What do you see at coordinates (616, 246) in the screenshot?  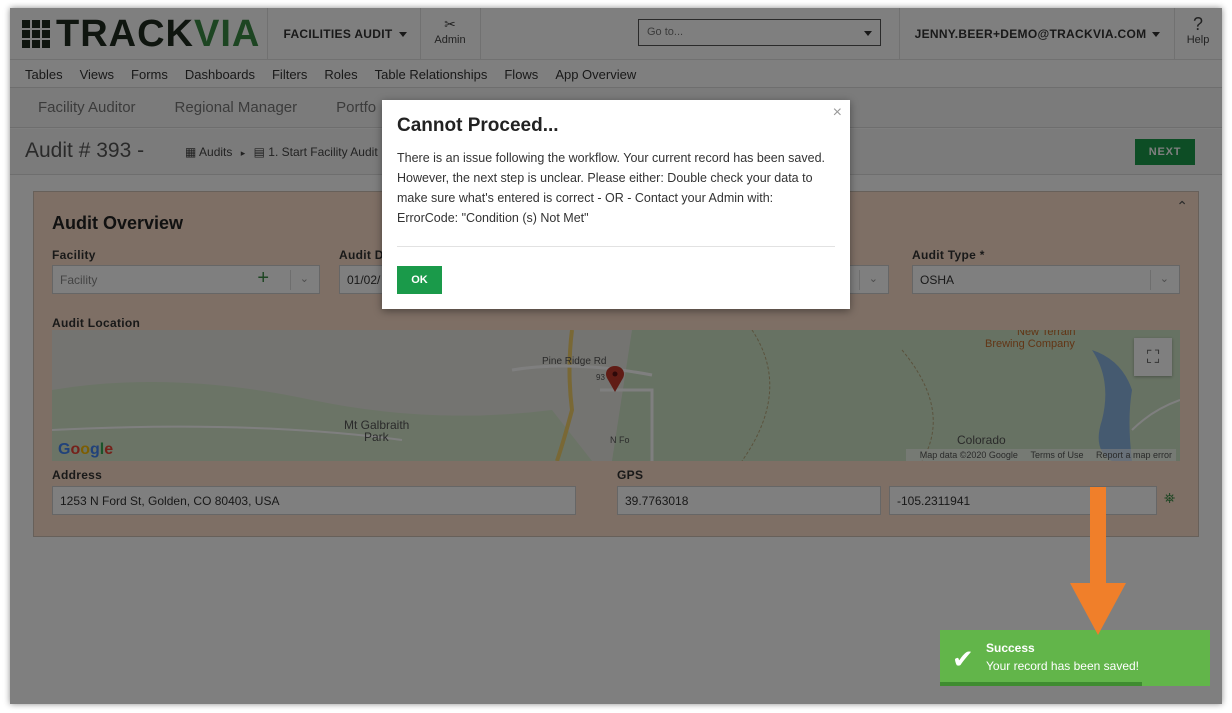 I see `divider` at bounding box center [616, 246].